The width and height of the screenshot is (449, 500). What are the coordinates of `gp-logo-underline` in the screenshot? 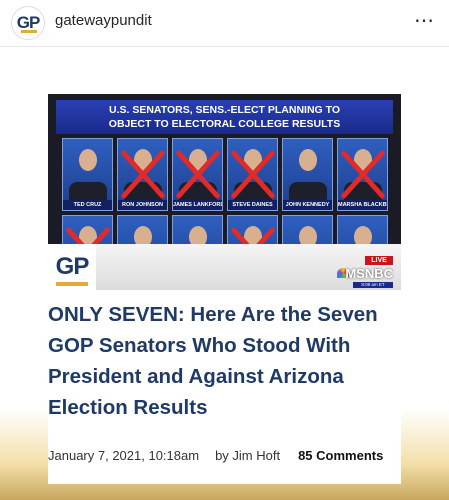 It's located at (72, 284).